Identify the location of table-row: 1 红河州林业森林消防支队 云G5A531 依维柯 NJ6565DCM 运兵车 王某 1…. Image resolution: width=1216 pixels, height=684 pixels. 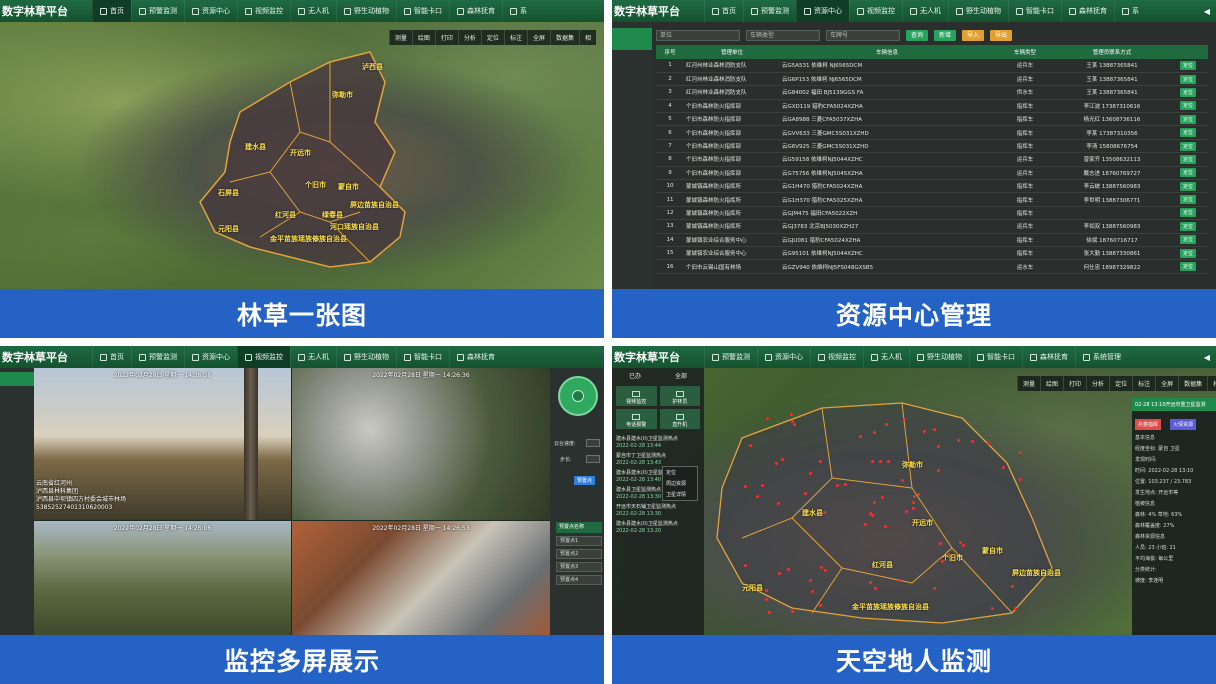
(932, 66).